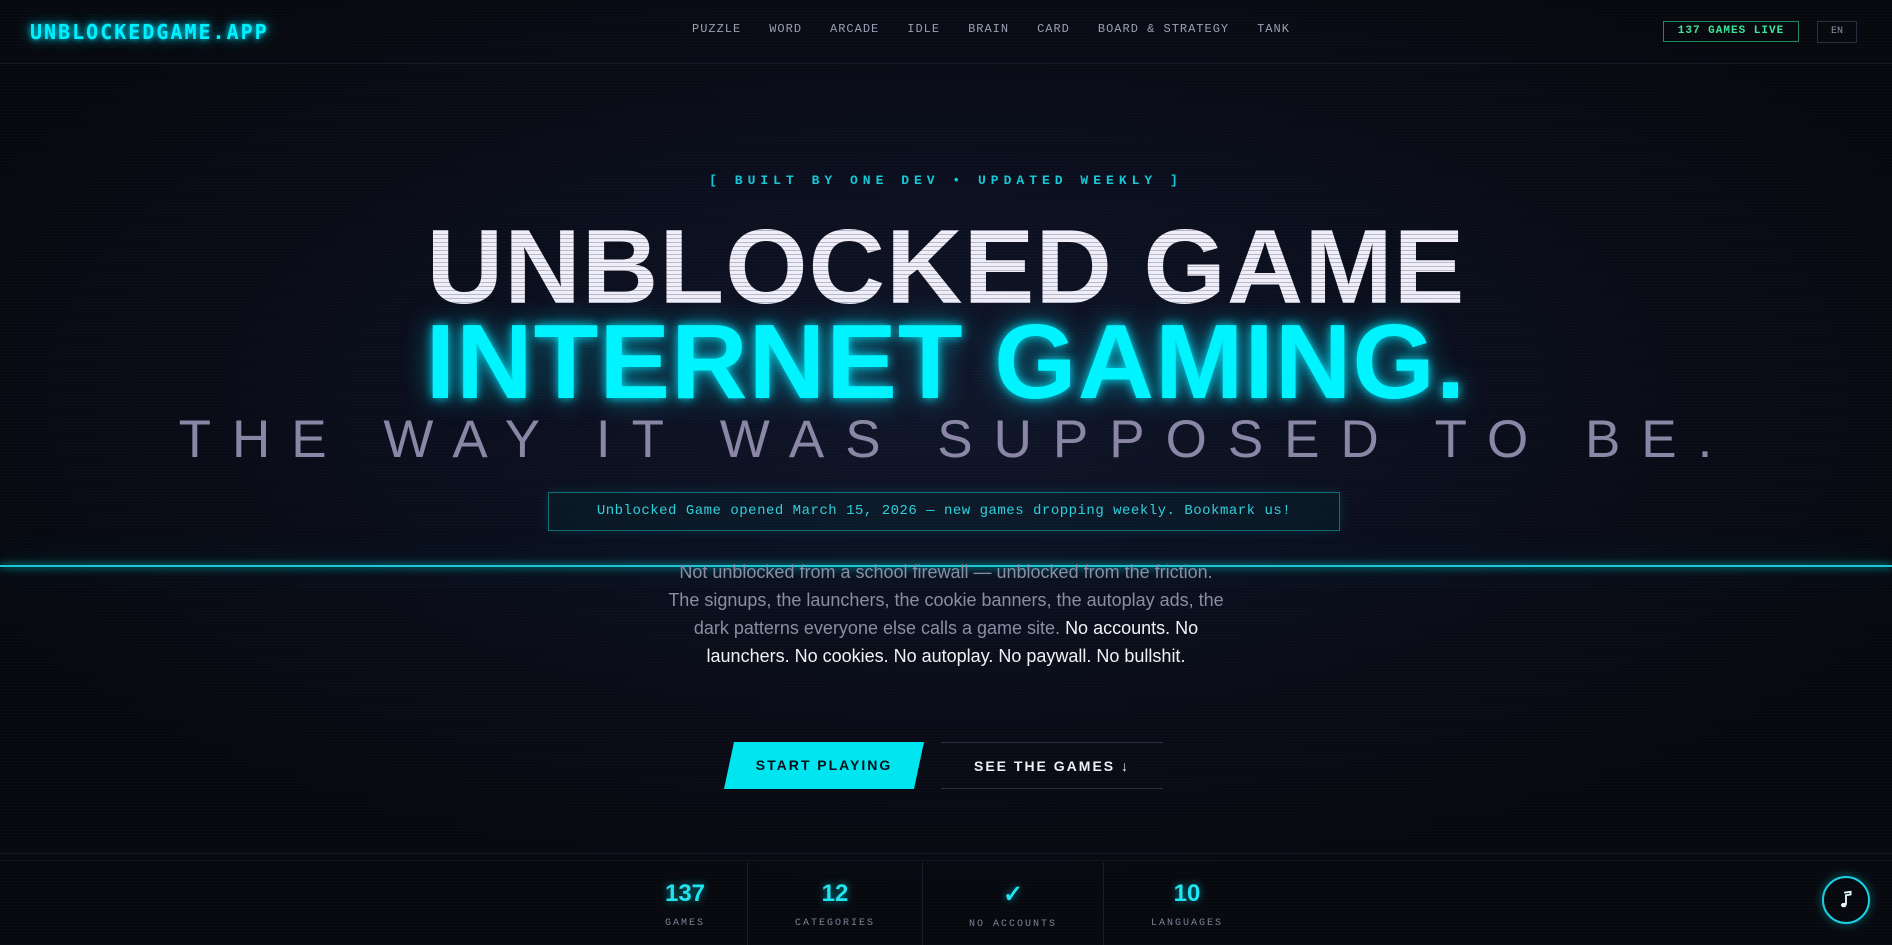 Image resolution: width=1892 pixels, height=945 pixels. Describe the element at coordinates (684, 923) in the screenshot. I see `stat-games-label: GAMES` at that location.